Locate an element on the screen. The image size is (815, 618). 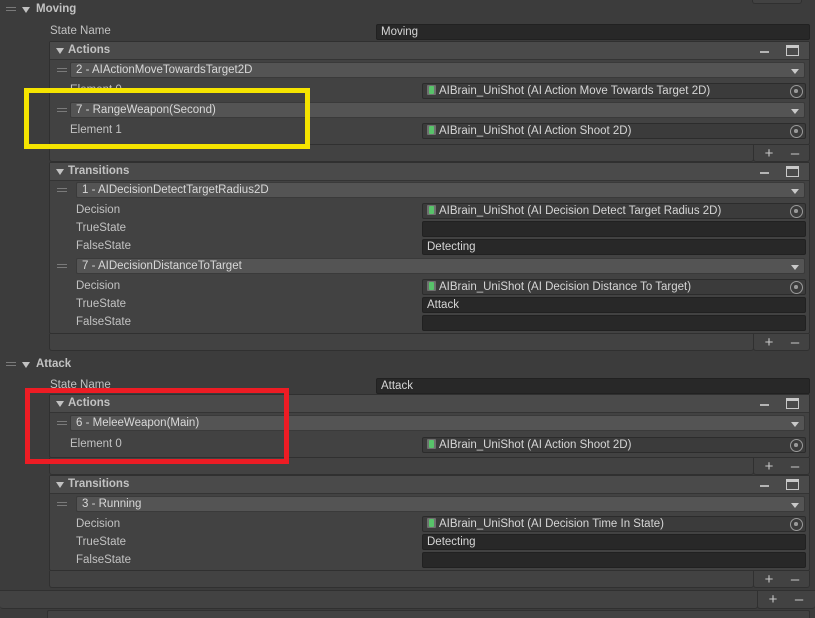
actions-list-header-moving: Actions is located at coordinates (429, 51).